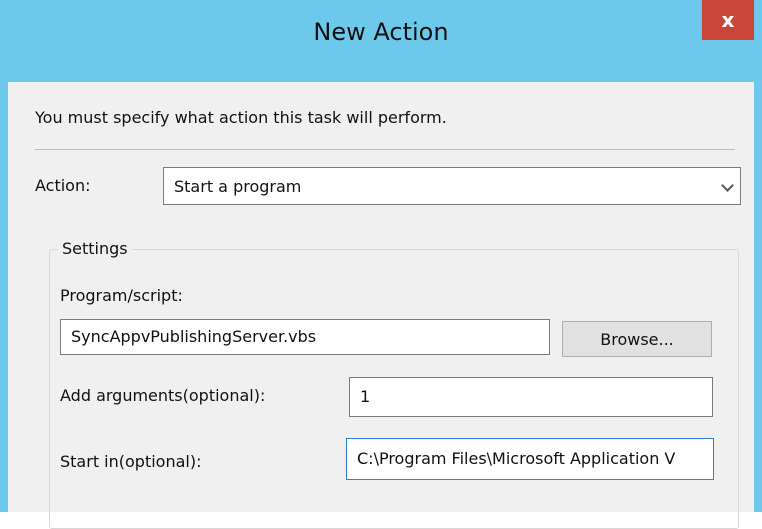  I want to click on settings-legend: Settings, so click(95, 248).